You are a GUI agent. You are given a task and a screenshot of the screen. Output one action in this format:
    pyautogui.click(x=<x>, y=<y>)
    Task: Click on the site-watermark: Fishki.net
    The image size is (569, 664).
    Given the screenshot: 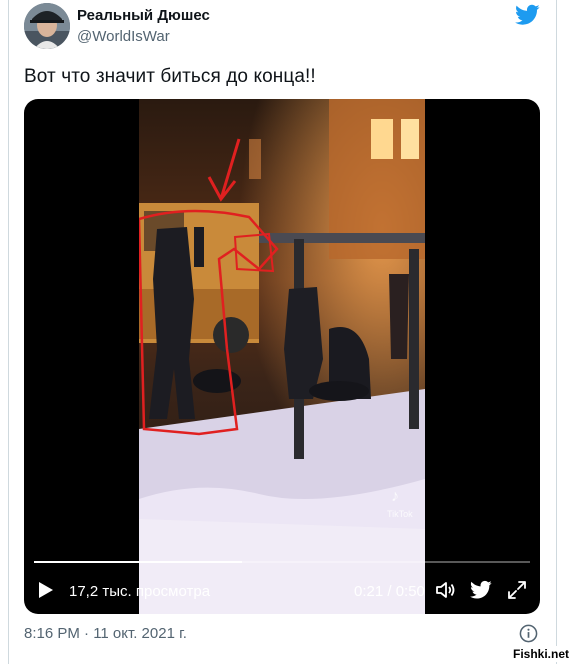 What is the action you would take?
    pyautogui.click(x=539, y=654)
    